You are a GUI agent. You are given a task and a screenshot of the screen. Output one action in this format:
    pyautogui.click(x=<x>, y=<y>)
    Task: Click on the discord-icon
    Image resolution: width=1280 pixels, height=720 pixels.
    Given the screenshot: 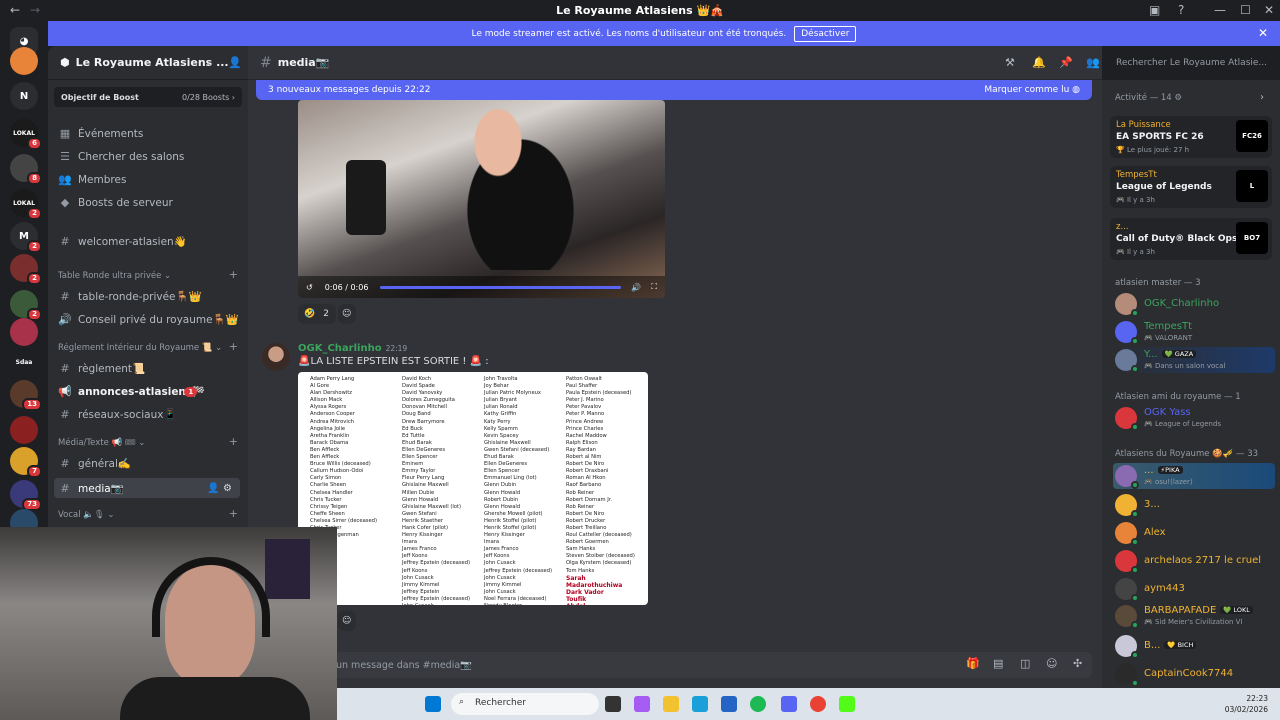 What is the action you would take?
    pyautogui.click(x=789, y=704)
    